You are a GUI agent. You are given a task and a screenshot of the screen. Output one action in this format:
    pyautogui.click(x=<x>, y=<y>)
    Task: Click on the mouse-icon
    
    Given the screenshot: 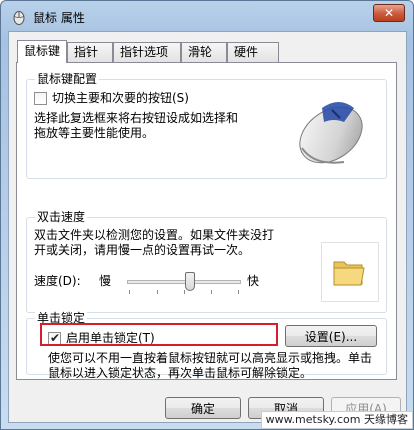 What is the action you would take?
    pyautogui.click(x=19, y=18)
    